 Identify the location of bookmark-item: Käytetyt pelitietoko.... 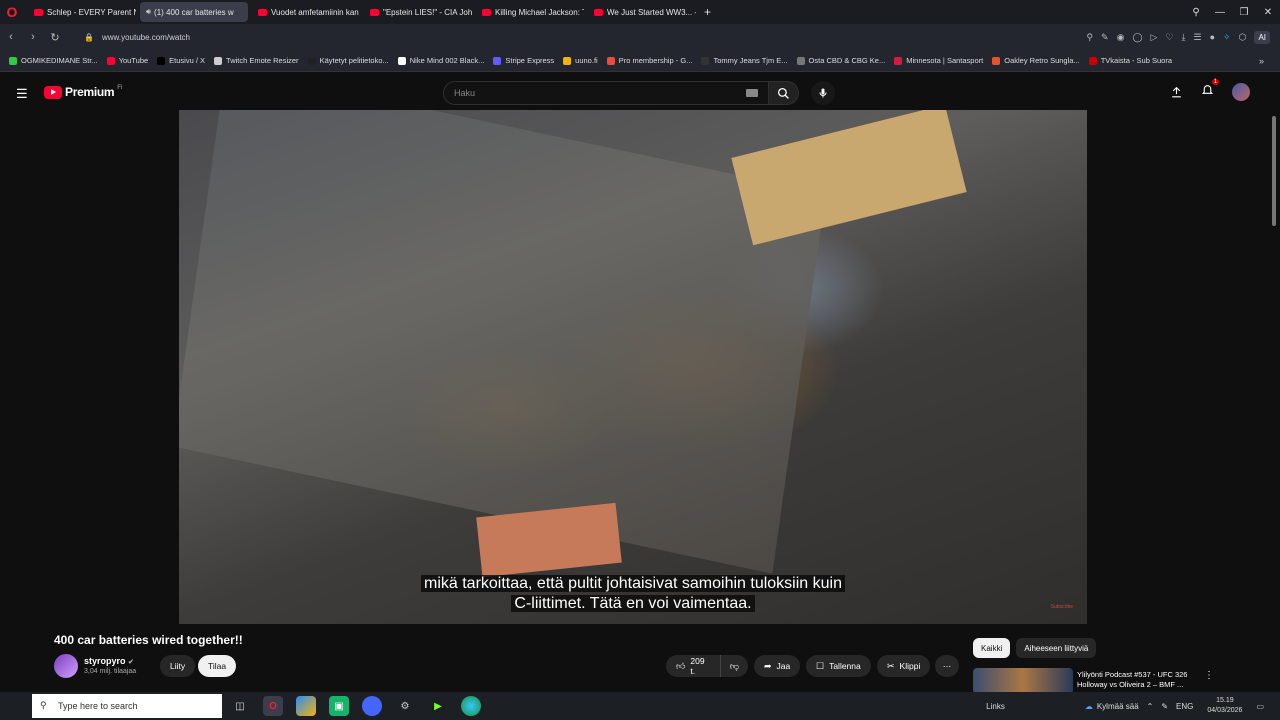
(348, 60).